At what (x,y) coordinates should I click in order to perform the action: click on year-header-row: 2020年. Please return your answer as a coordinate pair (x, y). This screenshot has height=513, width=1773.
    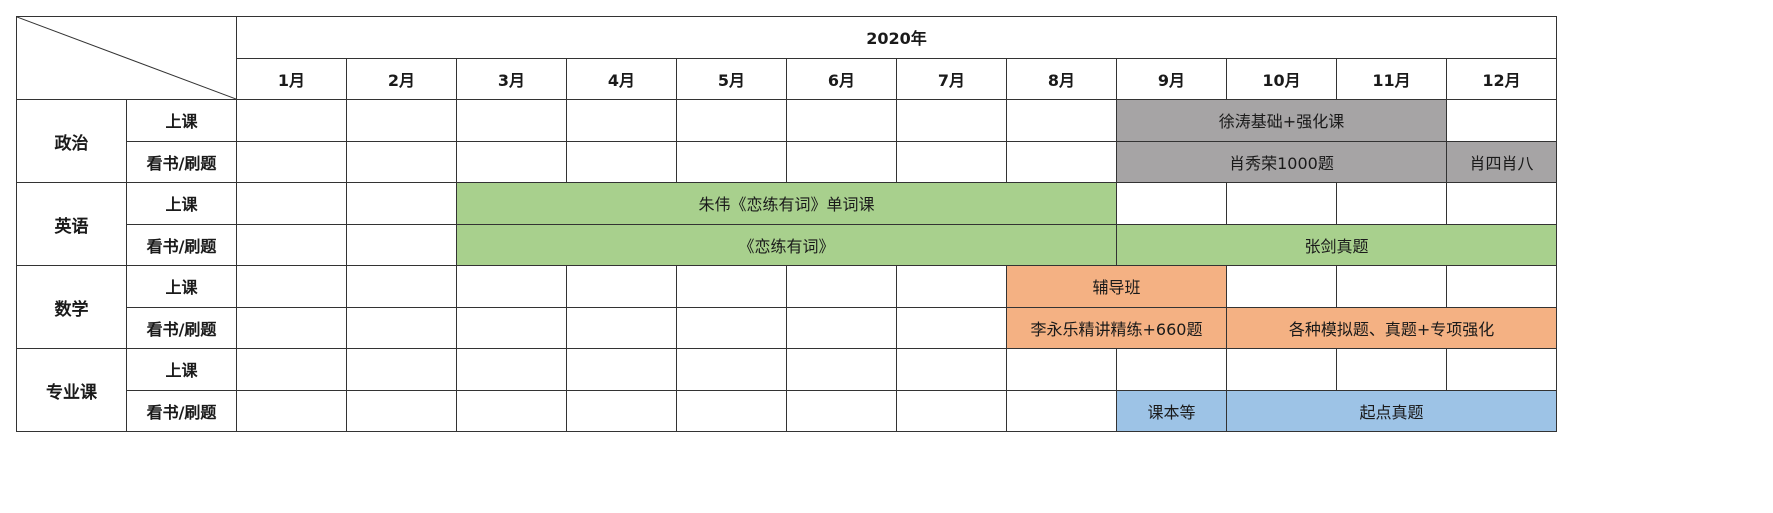
    Looking at the image, I should click on (787, 58).